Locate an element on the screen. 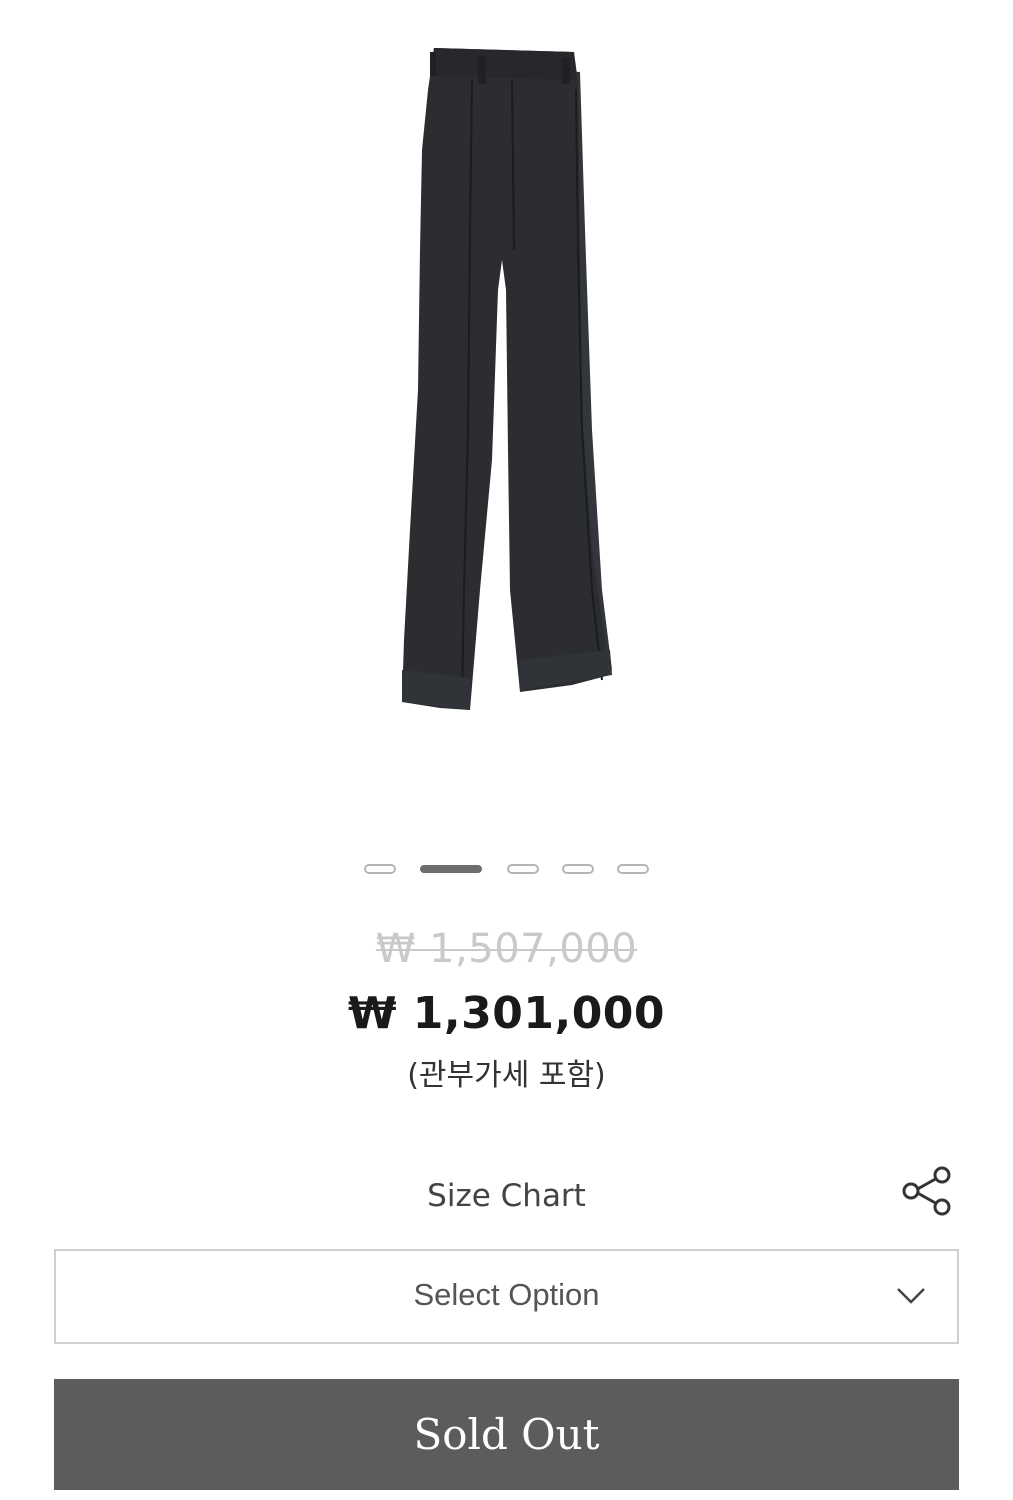 The image size is (1013, 1500). size-chart-link: Size Chart is located at coordinates (506, 1196).